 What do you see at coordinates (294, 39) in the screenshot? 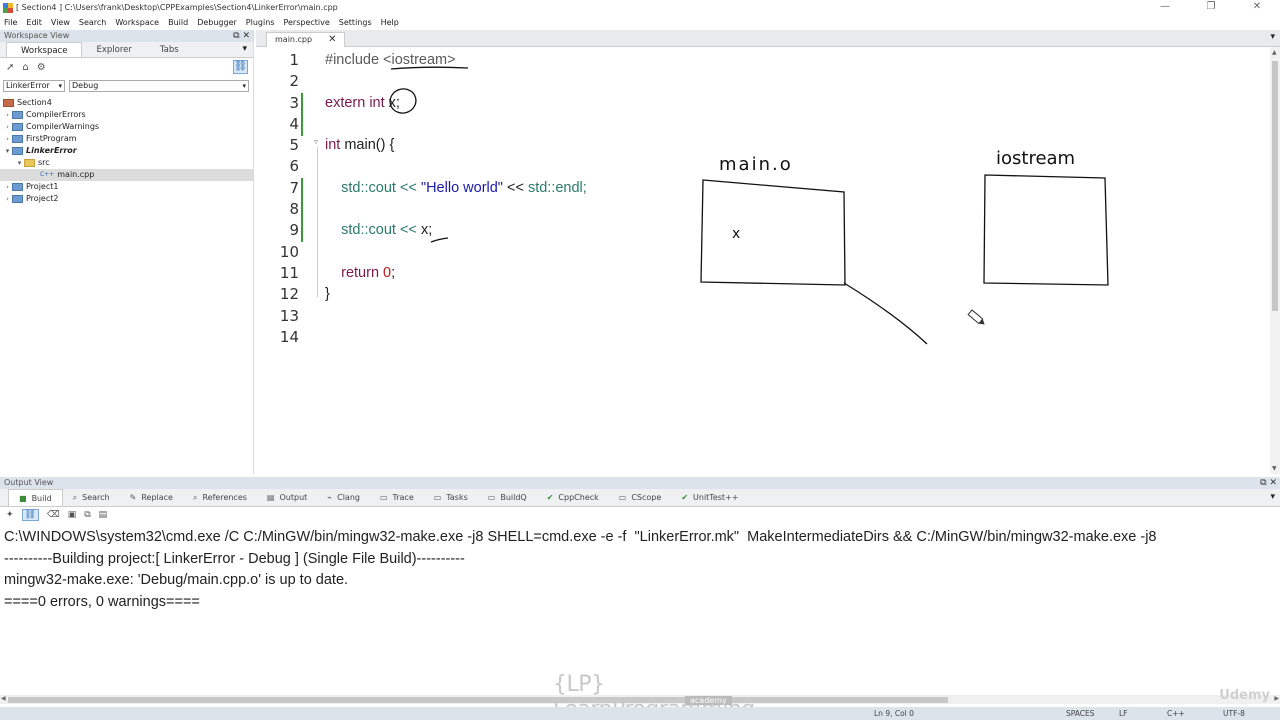
I see `tab-main-cpp-label: main.cpp` at bounding box center [294, 39].